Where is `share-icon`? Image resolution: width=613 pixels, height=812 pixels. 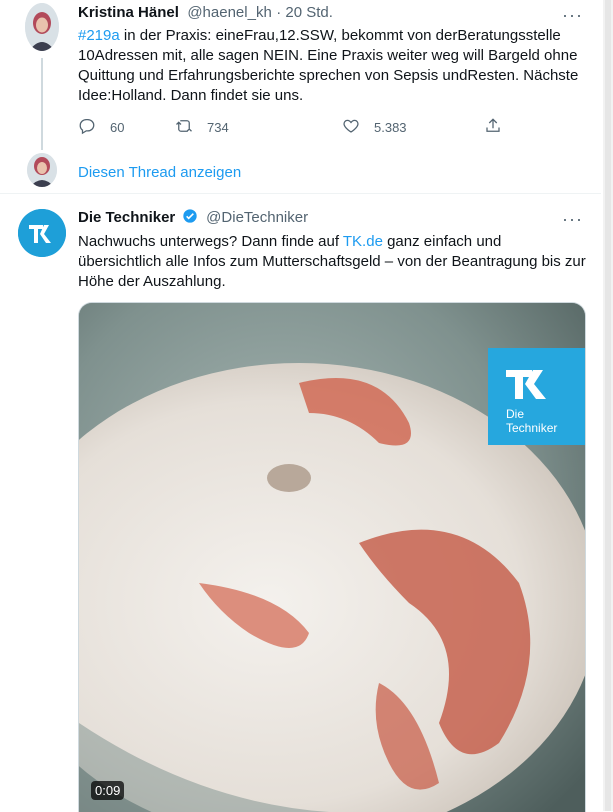
share-icon is located at coordinates (493, 127).